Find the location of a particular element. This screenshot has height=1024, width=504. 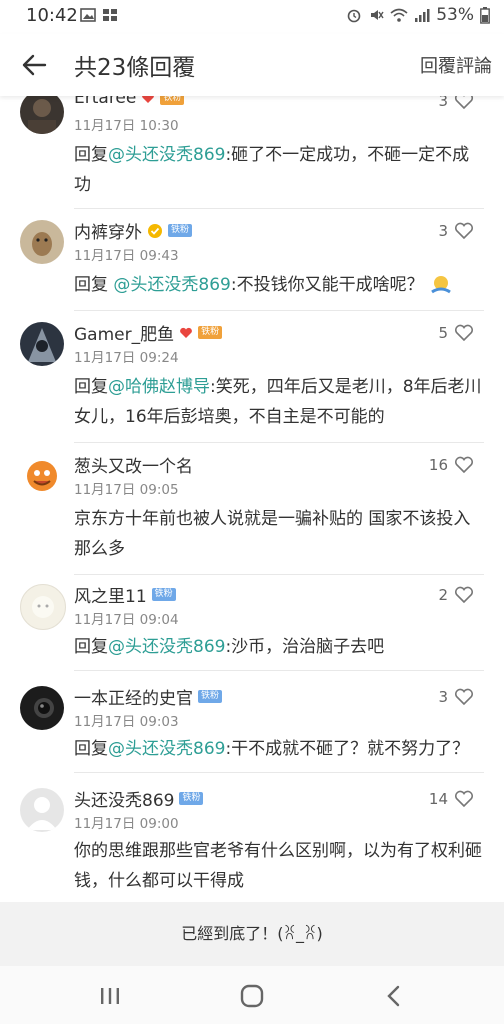

like-button: 5 is located at coordinates (456, 333).